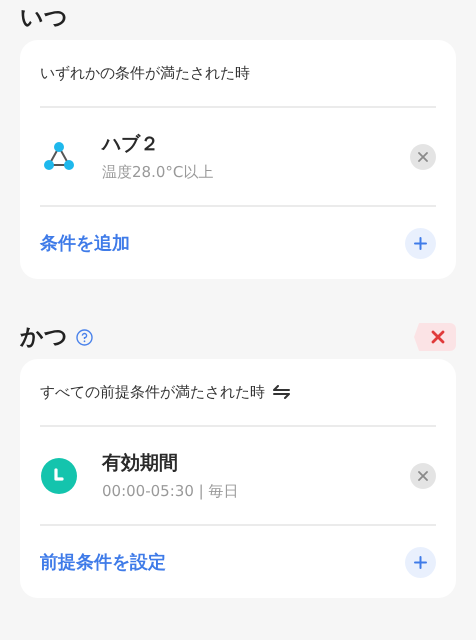 The width and height of the screenshot is (476, 640). What do you see at coordinates (44, 18) in the screenshot?
I see `section-title: いつ` at bounding box center [44, 18].